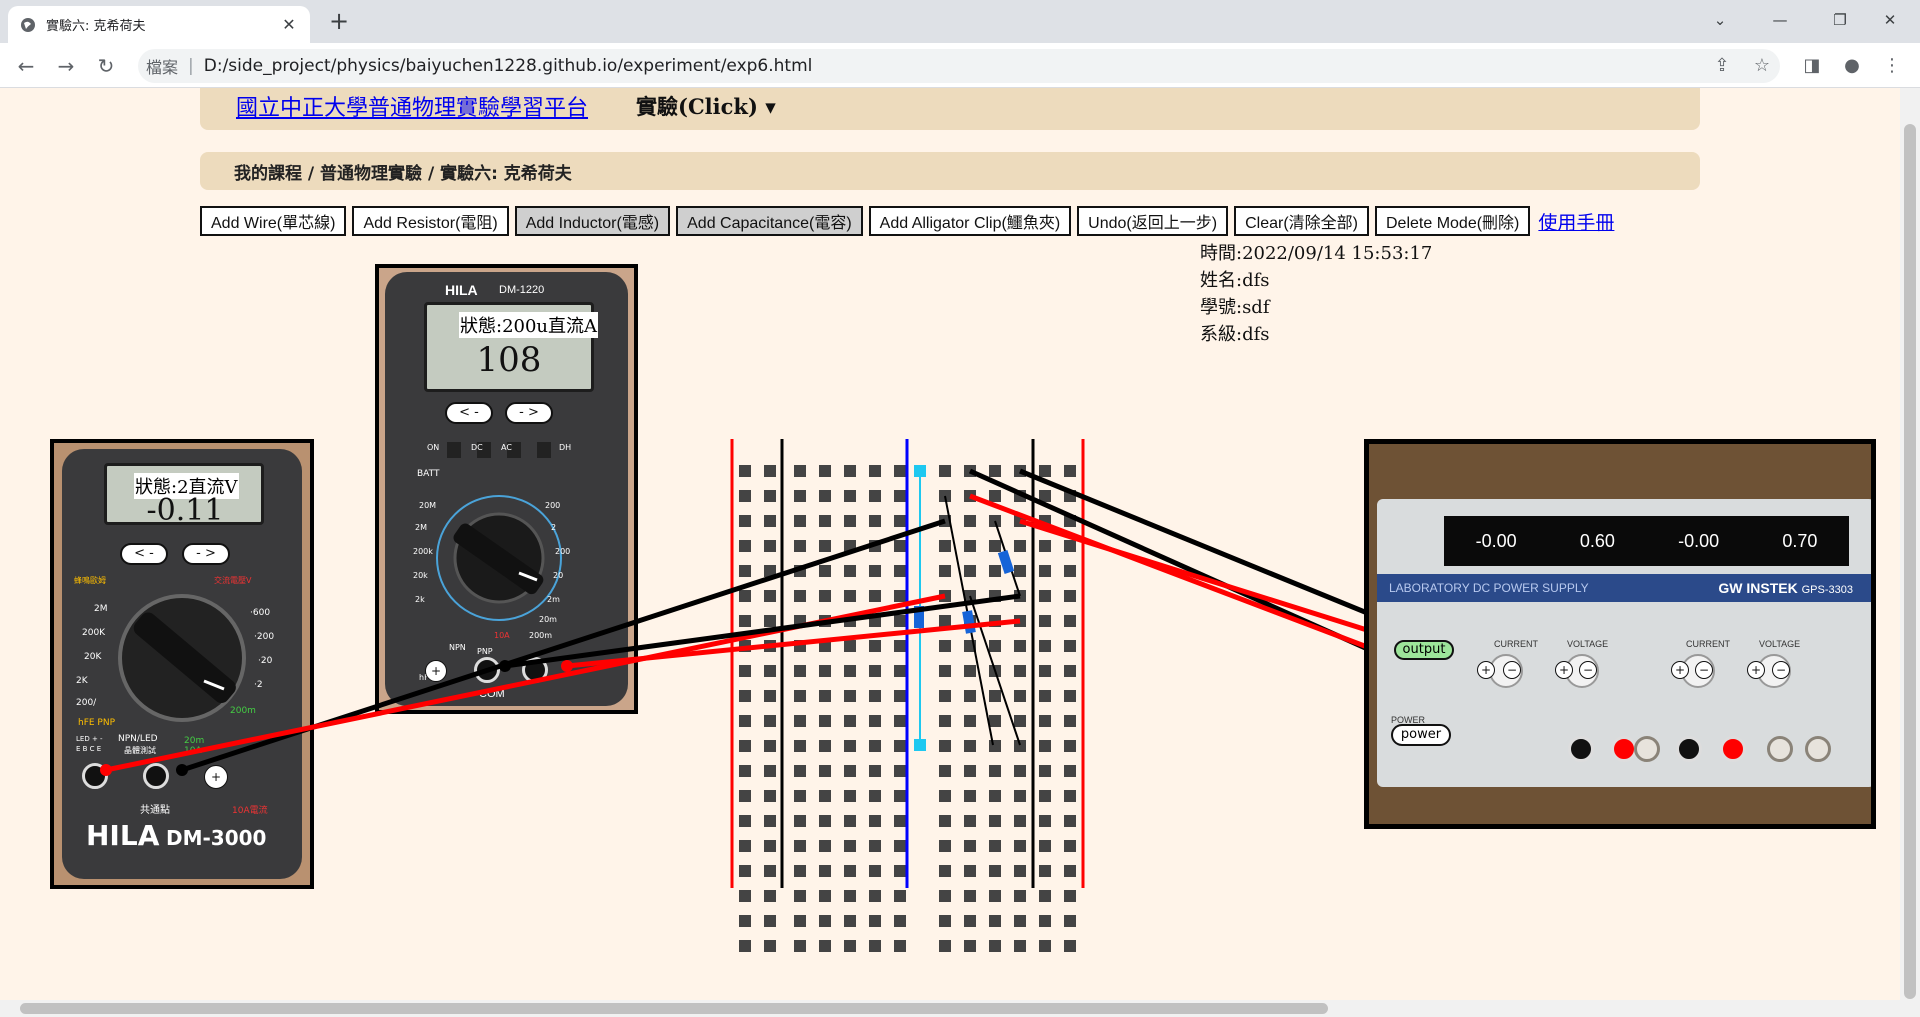 The height and width of the screenshot is (1017, 1920). What do you see at coordinates (1689, 749) in the screenshot?
I see `ch1-neg-terminal` at bounding box center [1689, 749].